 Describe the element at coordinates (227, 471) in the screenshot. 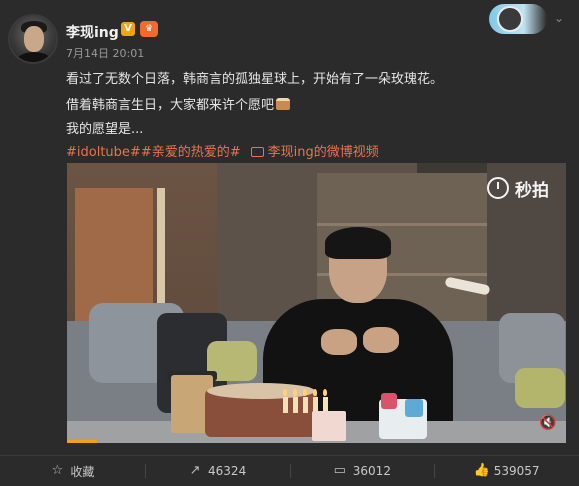

I see `repost-count: 46324` at that location.